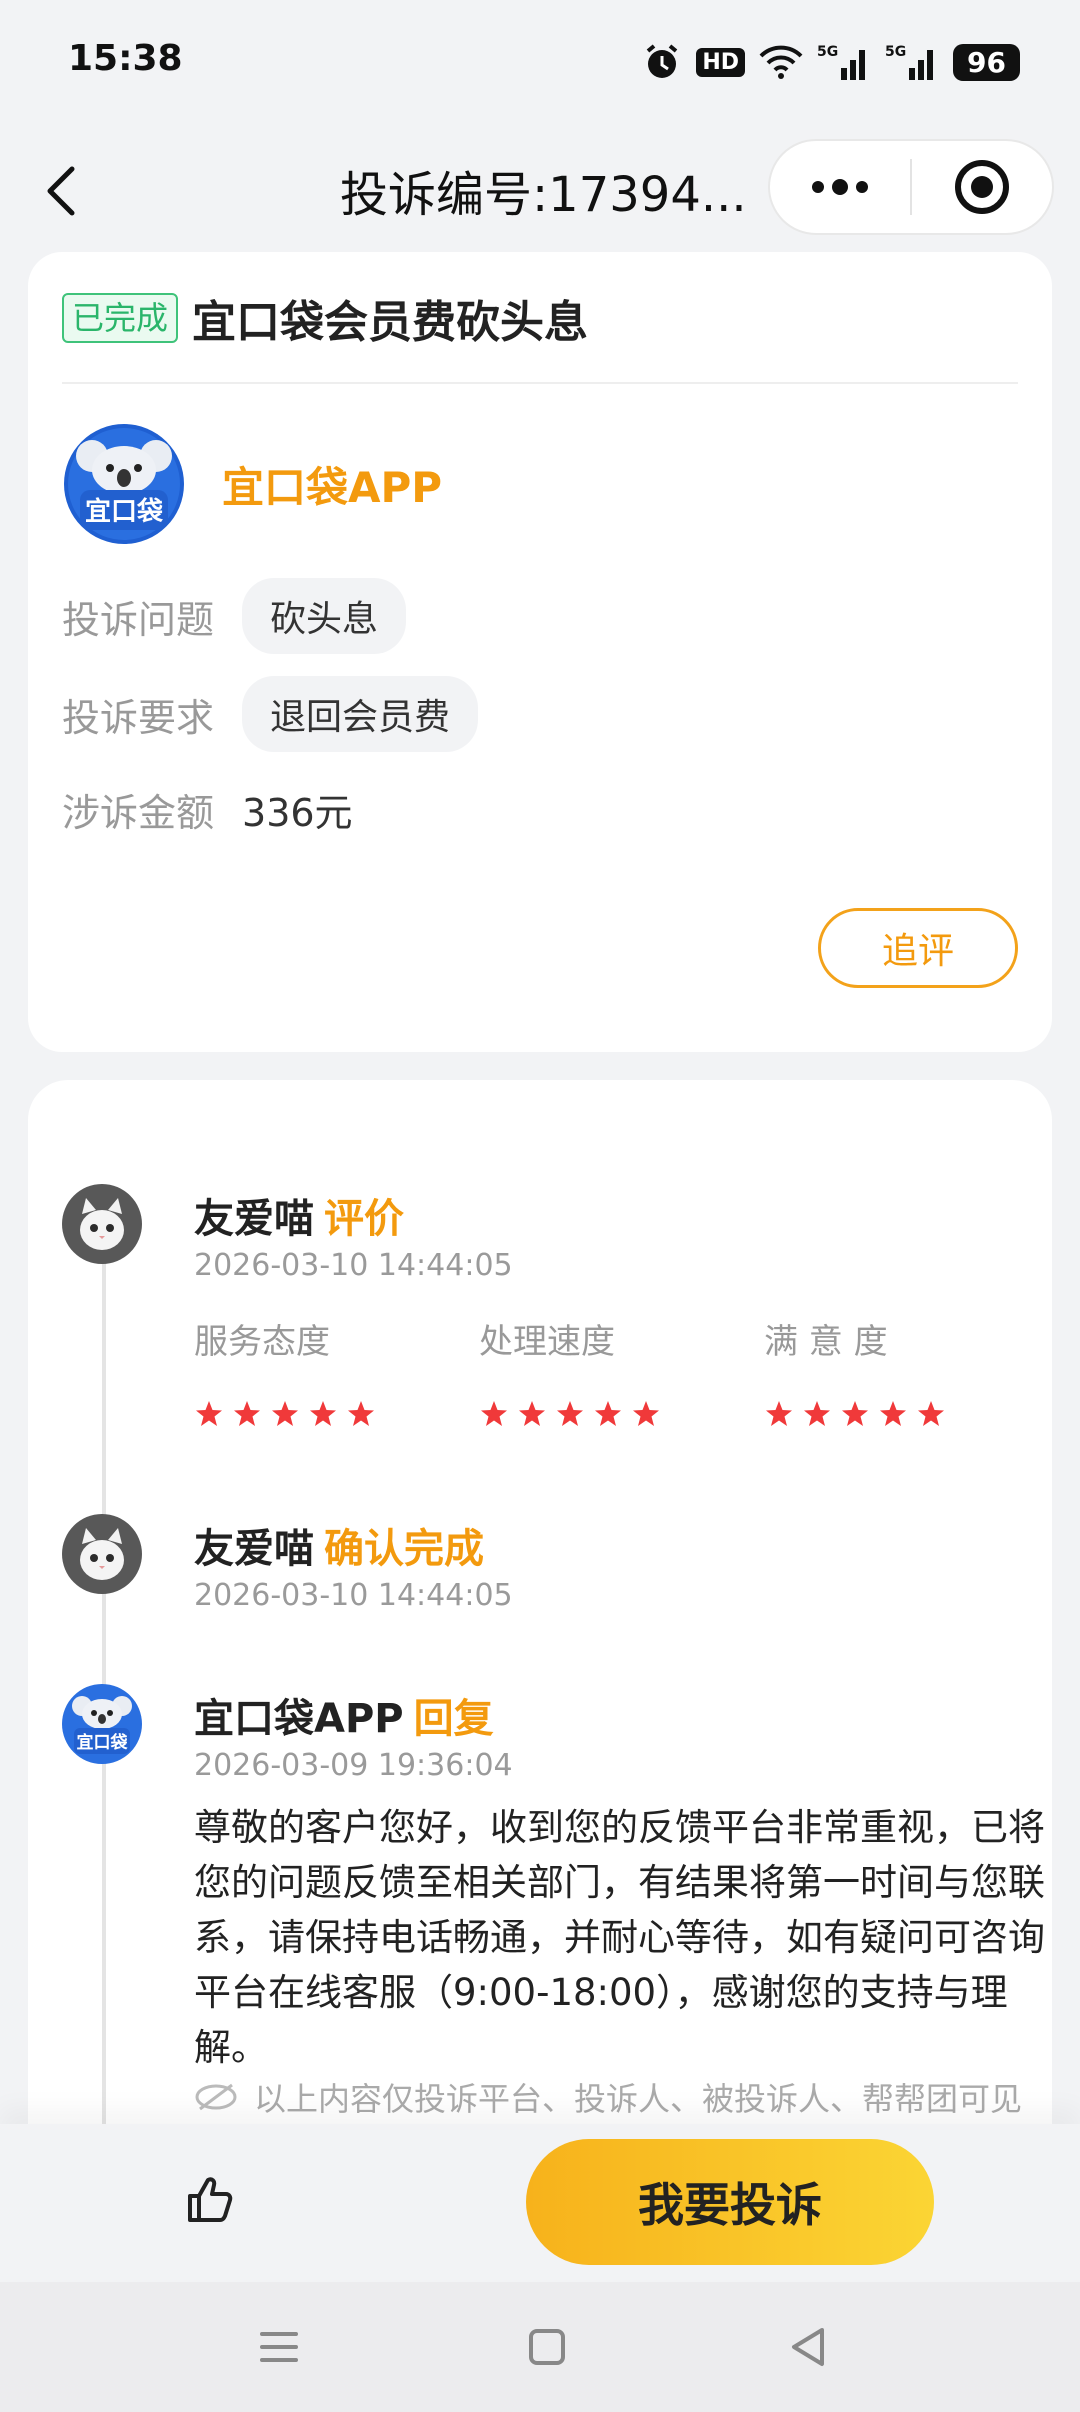 This screenshot has width=1080, height=2412. I want to click on status-badge: 已完成, so click(120, 318).